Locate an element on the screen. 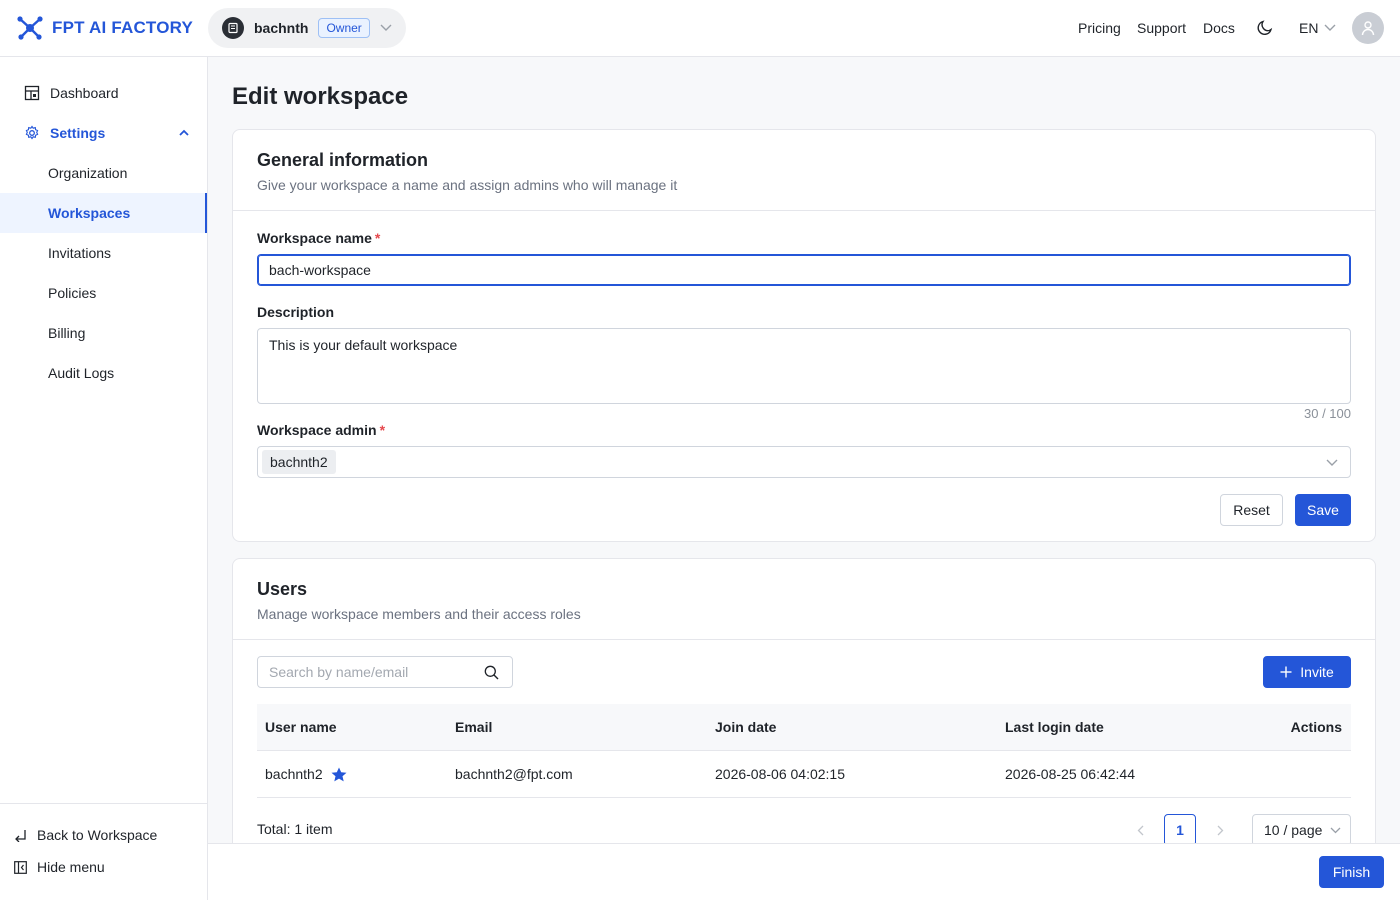 The image size is (1400, 900). sidebar-item-organization: Organization is located at coordinates (103, 173).